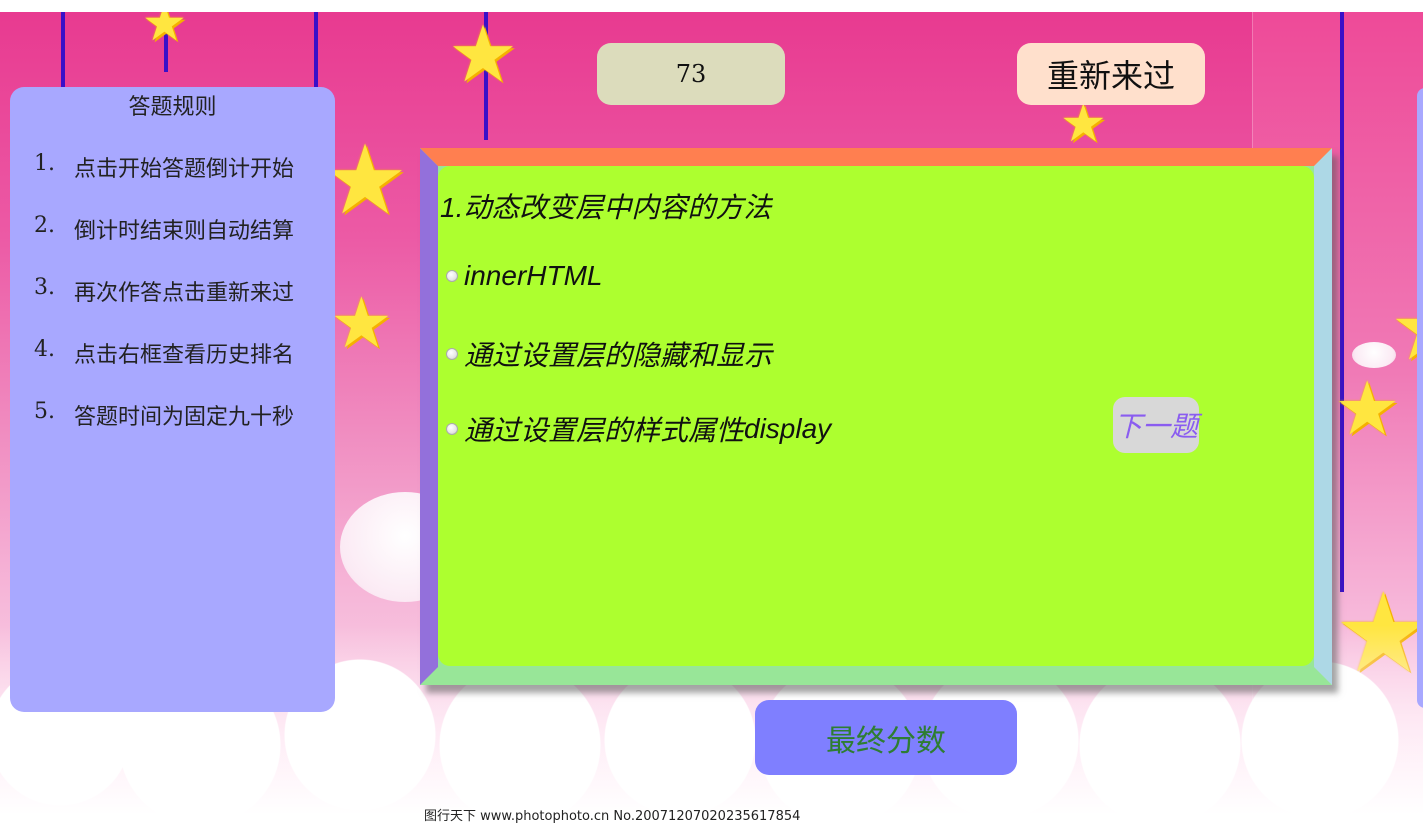 The image size is (1423, 824). I want to click on rule-item: 2. 倒计时结束则自动结算, so click(164, 244).